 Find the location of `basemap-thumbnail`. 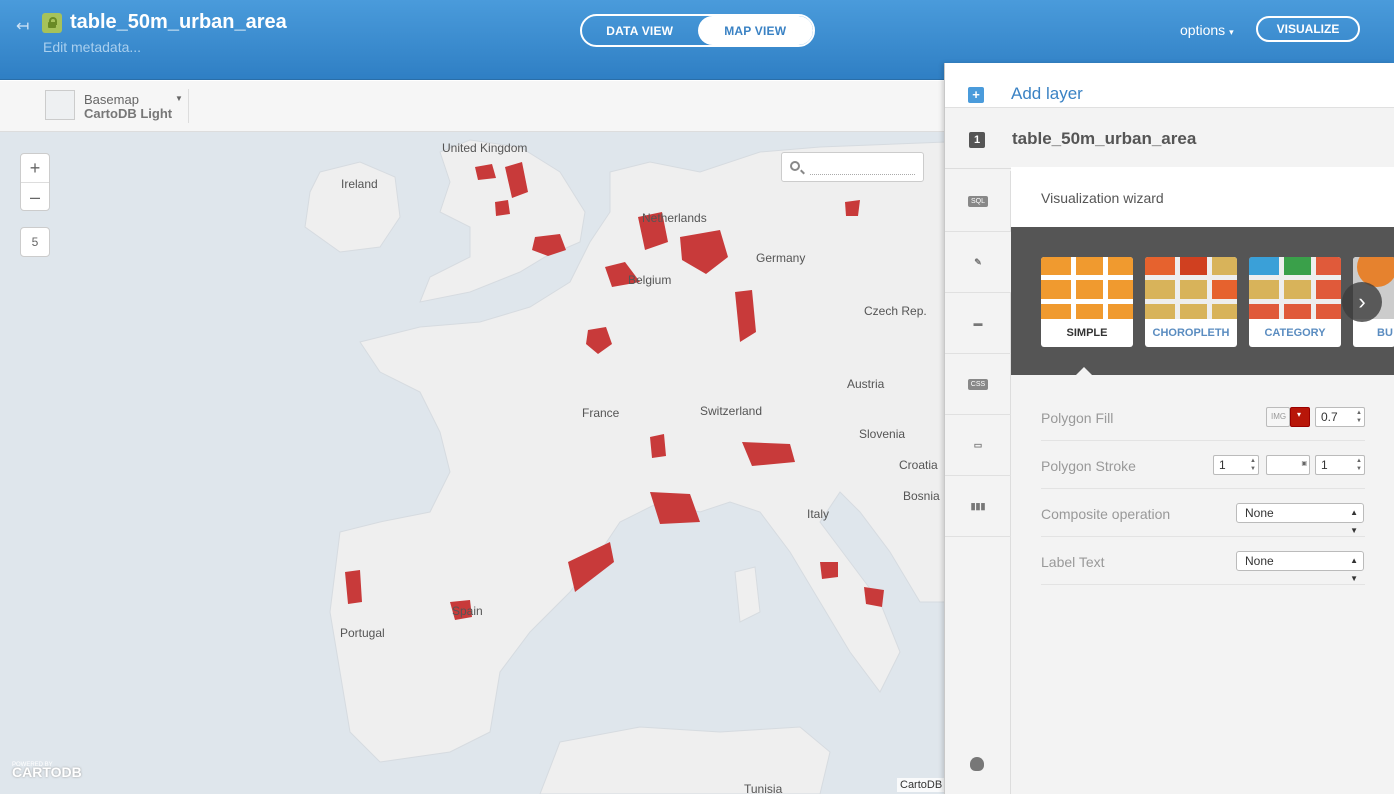

basemap-thumbnail is located at coordinates (60, 105).